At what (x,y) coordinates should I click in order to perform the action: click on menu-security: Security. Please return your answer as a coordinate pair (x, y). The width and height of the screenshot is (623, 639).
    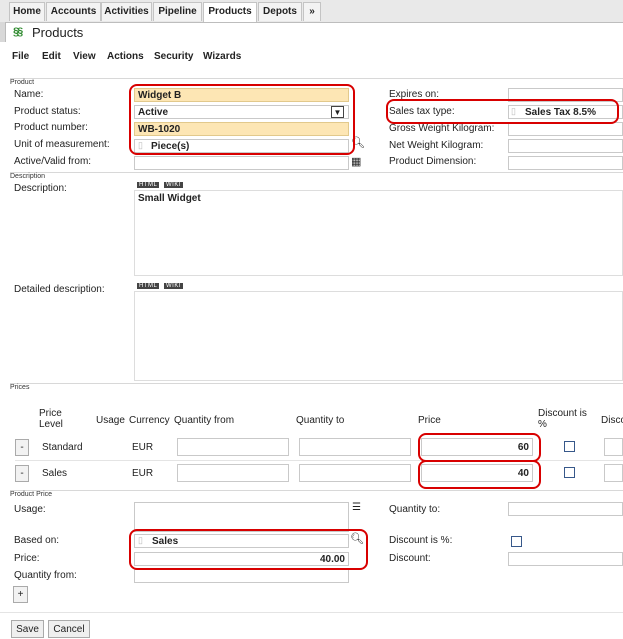
    Looking at the image, I should click on (173, 56).